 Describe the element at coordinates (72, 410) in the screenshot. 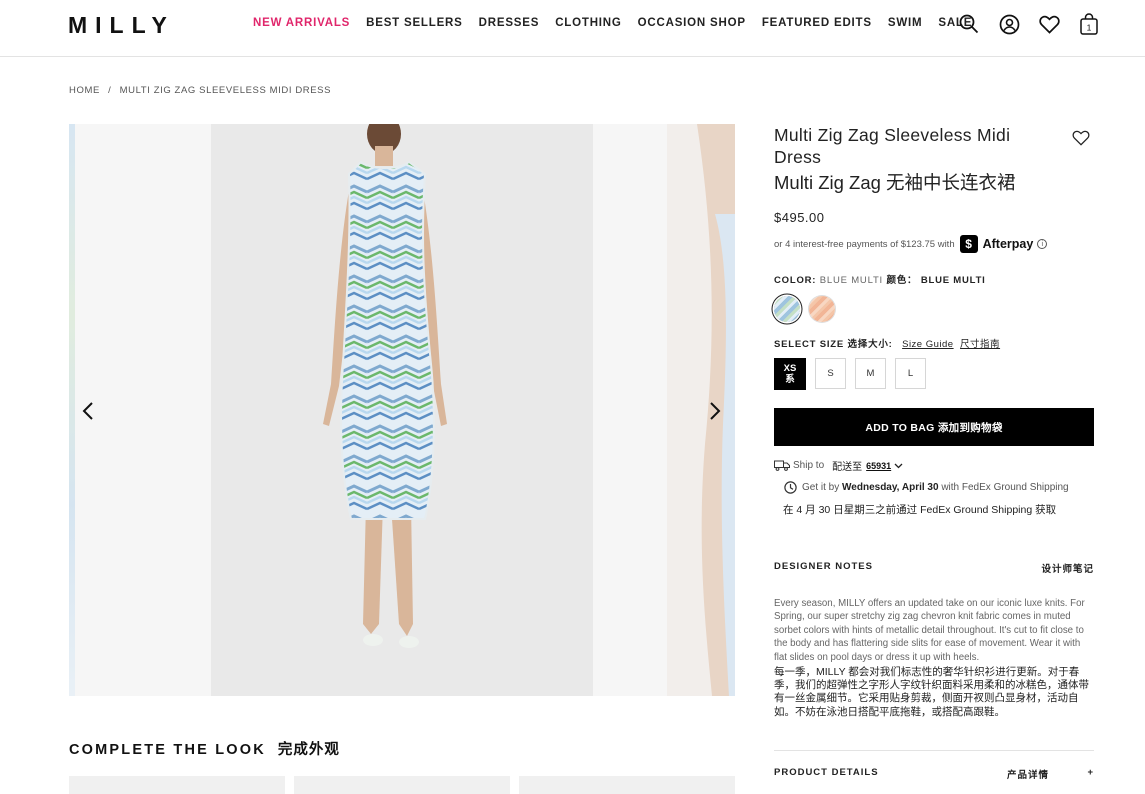

I see `gallery-prev-image-edge` at that location.